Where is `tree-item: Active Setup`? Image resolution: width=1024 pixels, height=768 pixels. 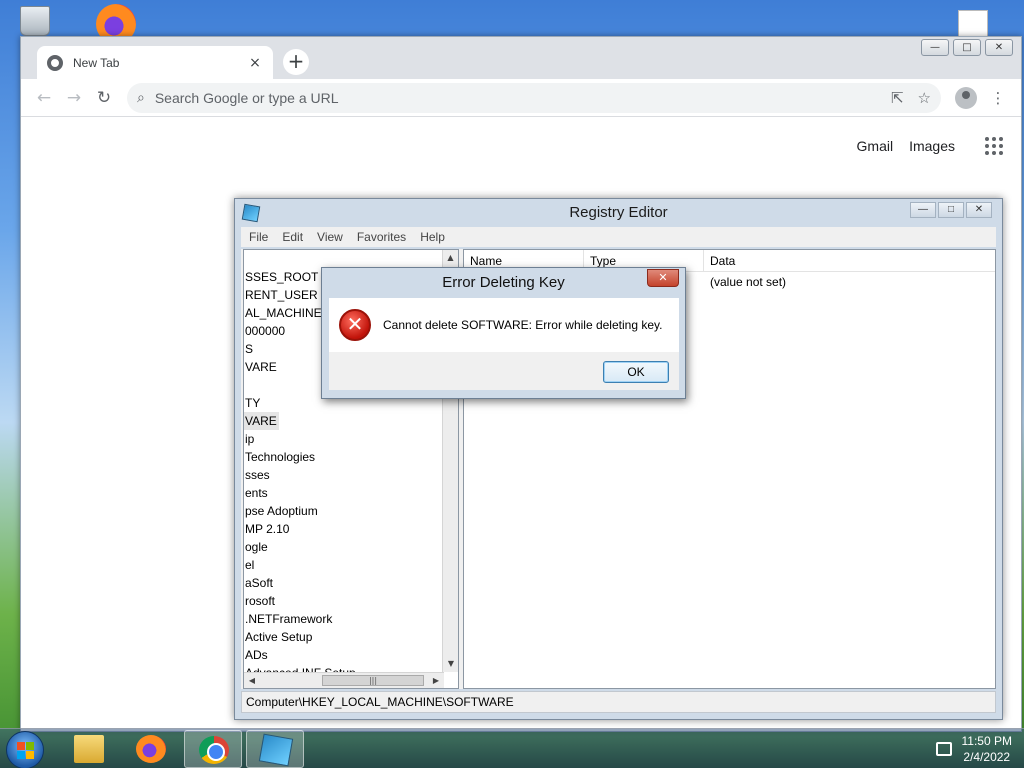 tree-item: Active Setup is located at coordinates (344, 637).